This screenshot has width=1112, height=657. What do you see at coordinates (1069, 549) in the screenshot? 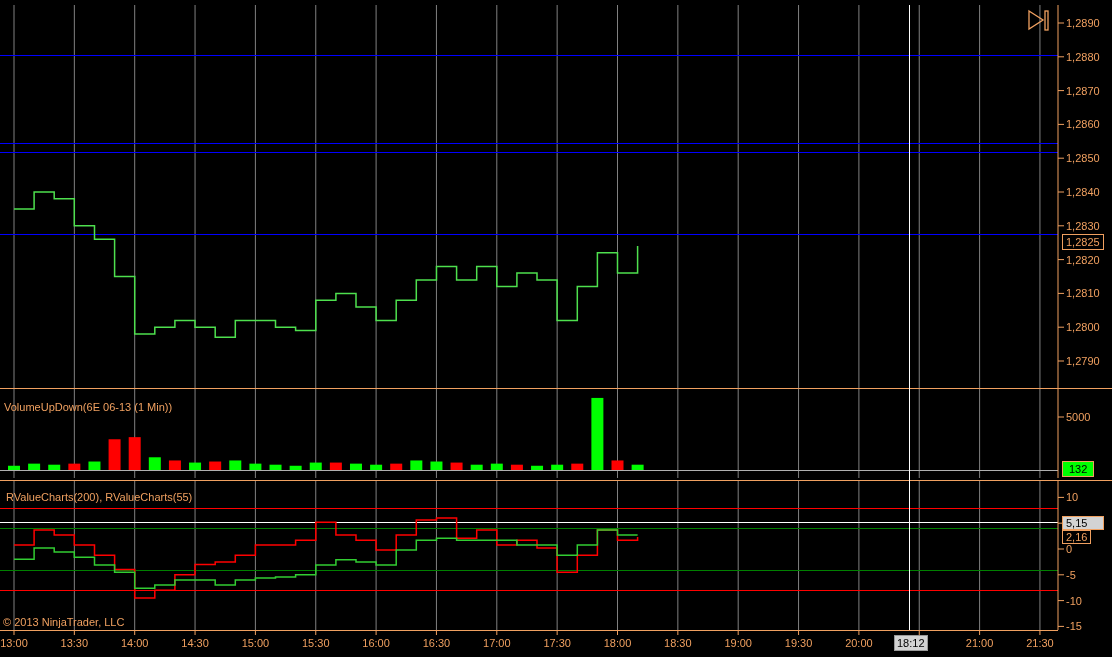
I see `axis-tick-label: 0` at bounding box center [1069, 549].